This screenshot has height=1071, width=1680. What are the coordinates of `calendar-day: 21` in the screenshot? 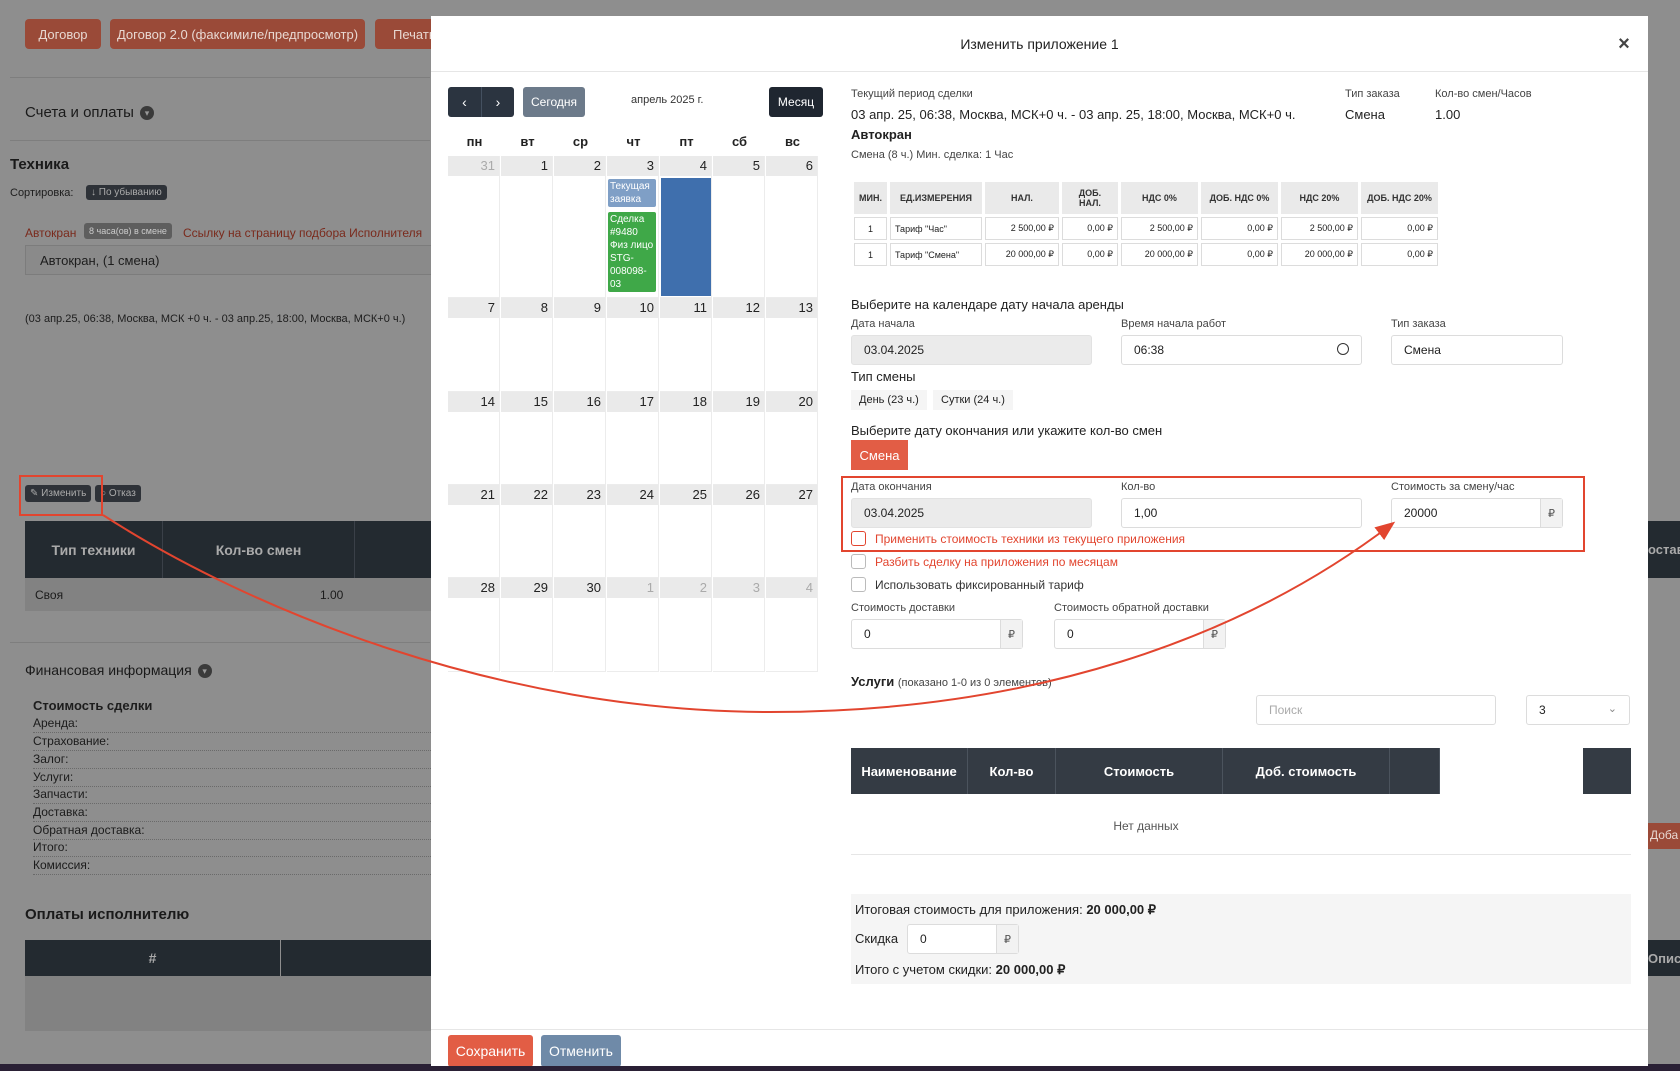 It's located at (474, 531).